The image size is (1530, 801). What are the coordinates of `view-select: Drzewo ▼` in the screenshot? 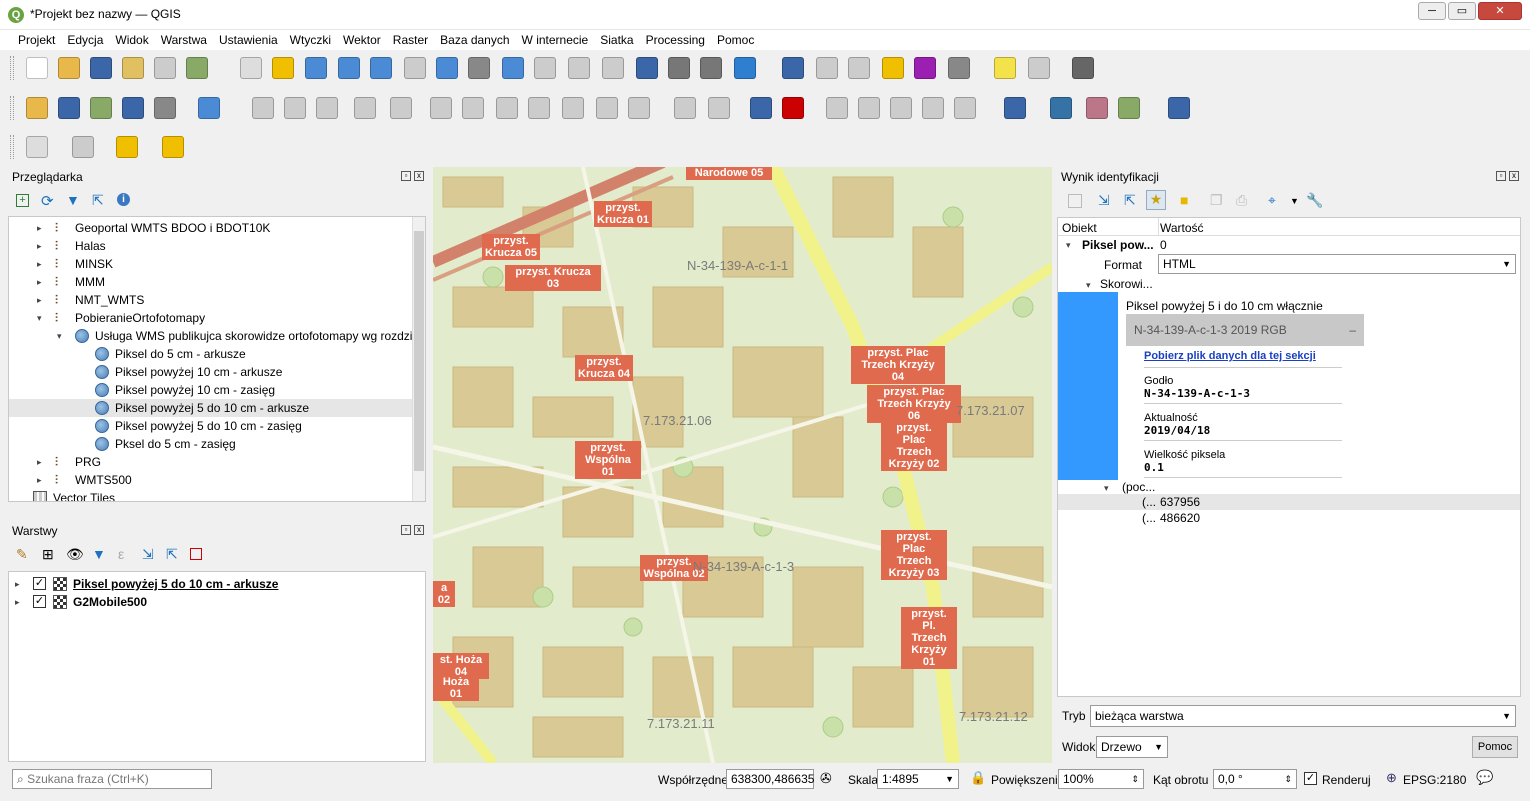 It's located at (1132, 747).